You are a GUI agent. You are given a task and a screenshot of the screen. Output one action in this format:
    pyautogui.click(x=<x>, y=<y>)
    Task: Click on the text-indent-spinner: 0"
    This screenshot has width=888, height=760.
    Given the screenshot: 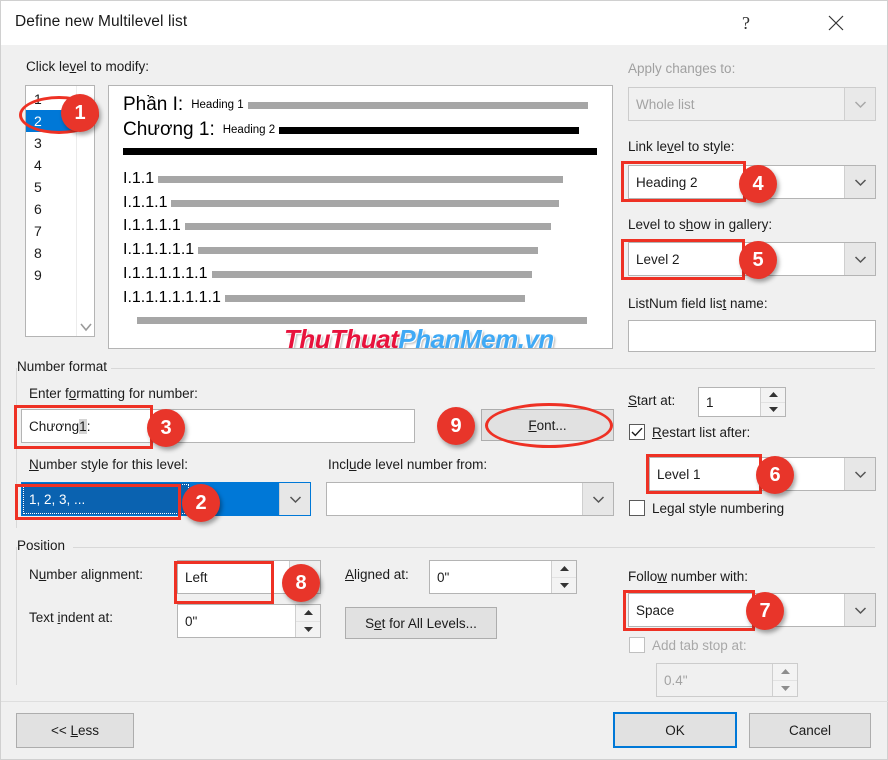 What is the action you would take?
    pyautogui.click(x=249, y=621)
    